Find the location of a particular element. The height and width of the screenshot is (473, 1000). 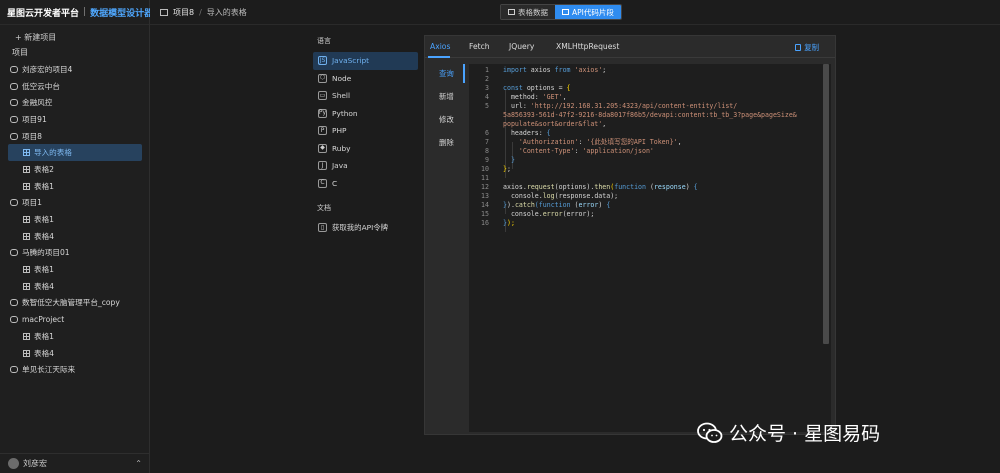

top-header: 项目8 / 导入的表格 表格数据 API代码片段 is located at coordinates (575, 12).